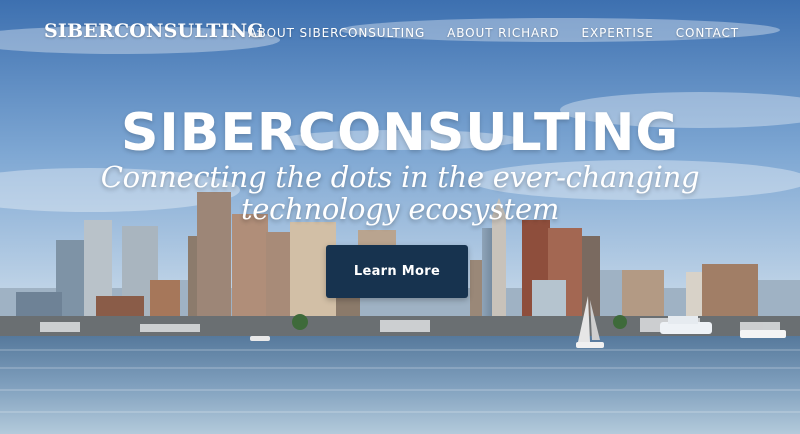 This screenshot has width=800, height=434. Describe the element at coordinates (400, 177) in the screenshot. I see `hero-tagline-line-1: Connecting the dots in the ever-changing` at that location.